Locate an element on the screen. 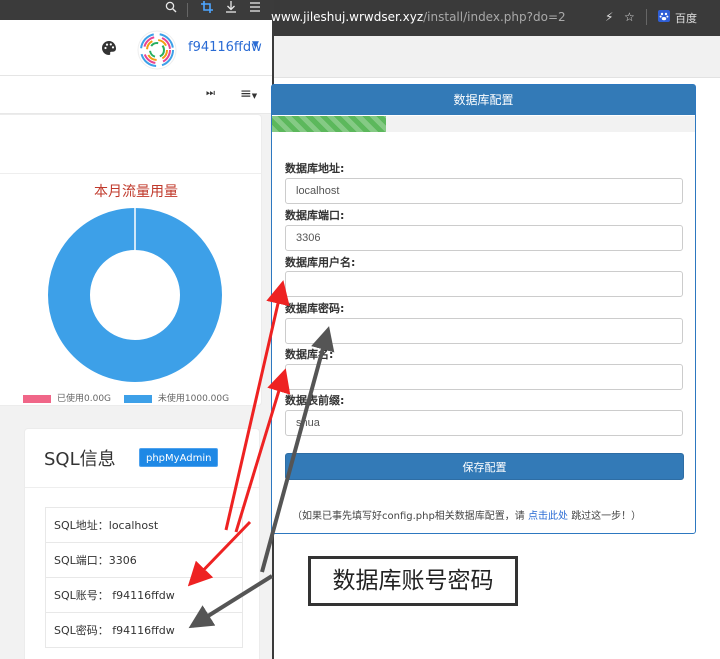  gray-arrow-to-password is located at coordinates (297, 449).